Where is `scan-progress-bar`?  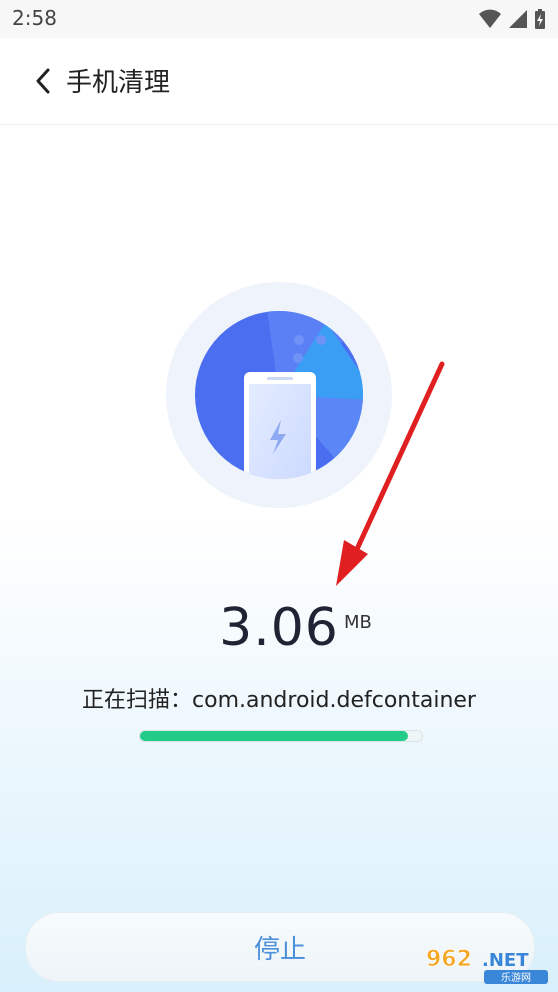 scan-progress-bar is located at coordinates (281, 736).